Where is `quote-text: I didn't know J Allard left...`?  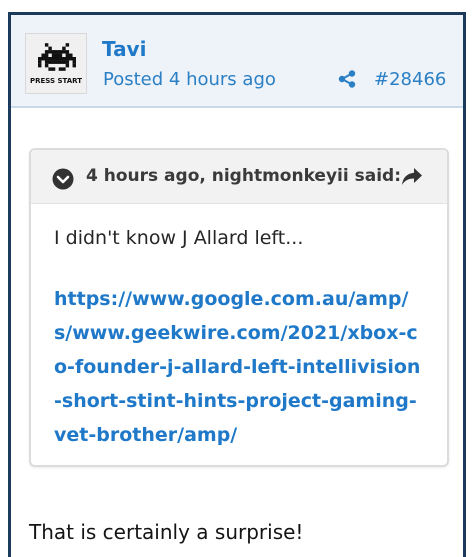
quote-text: I didn't know J Allard left... is located at coordinates (179, 238).